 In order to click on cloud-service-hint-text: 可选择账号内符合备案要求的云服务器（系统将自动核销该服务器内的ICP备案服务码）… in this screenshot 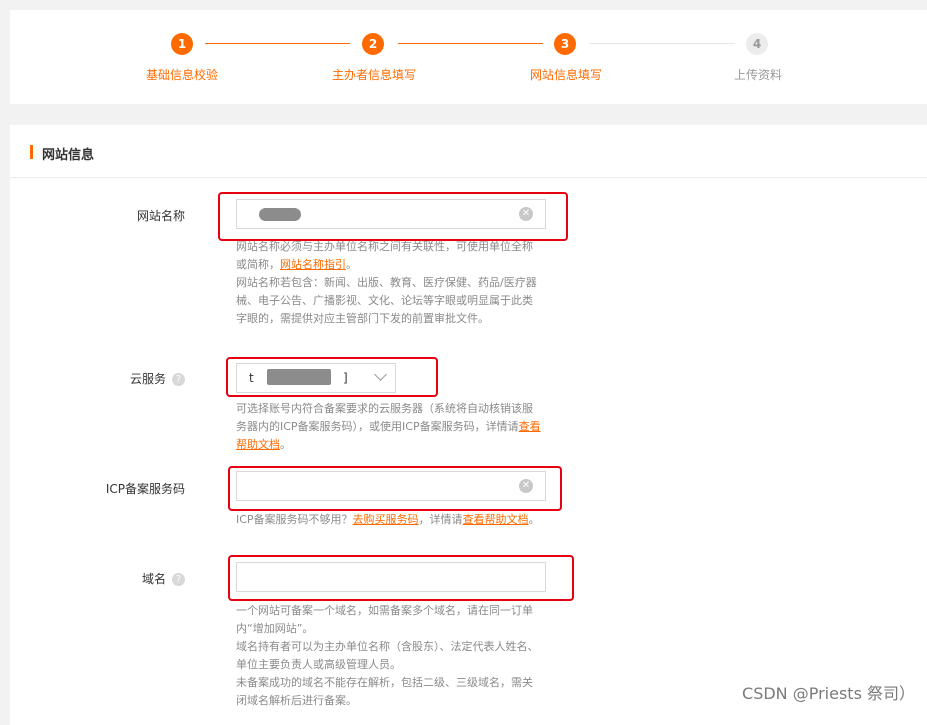, I will do `click(384, 417)`.